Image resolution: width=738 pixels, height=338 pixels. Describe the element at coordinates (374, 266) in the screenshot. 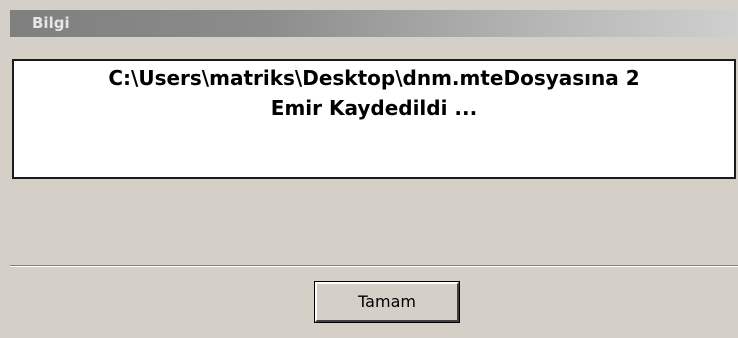

I see `button-area-divider` at that location.